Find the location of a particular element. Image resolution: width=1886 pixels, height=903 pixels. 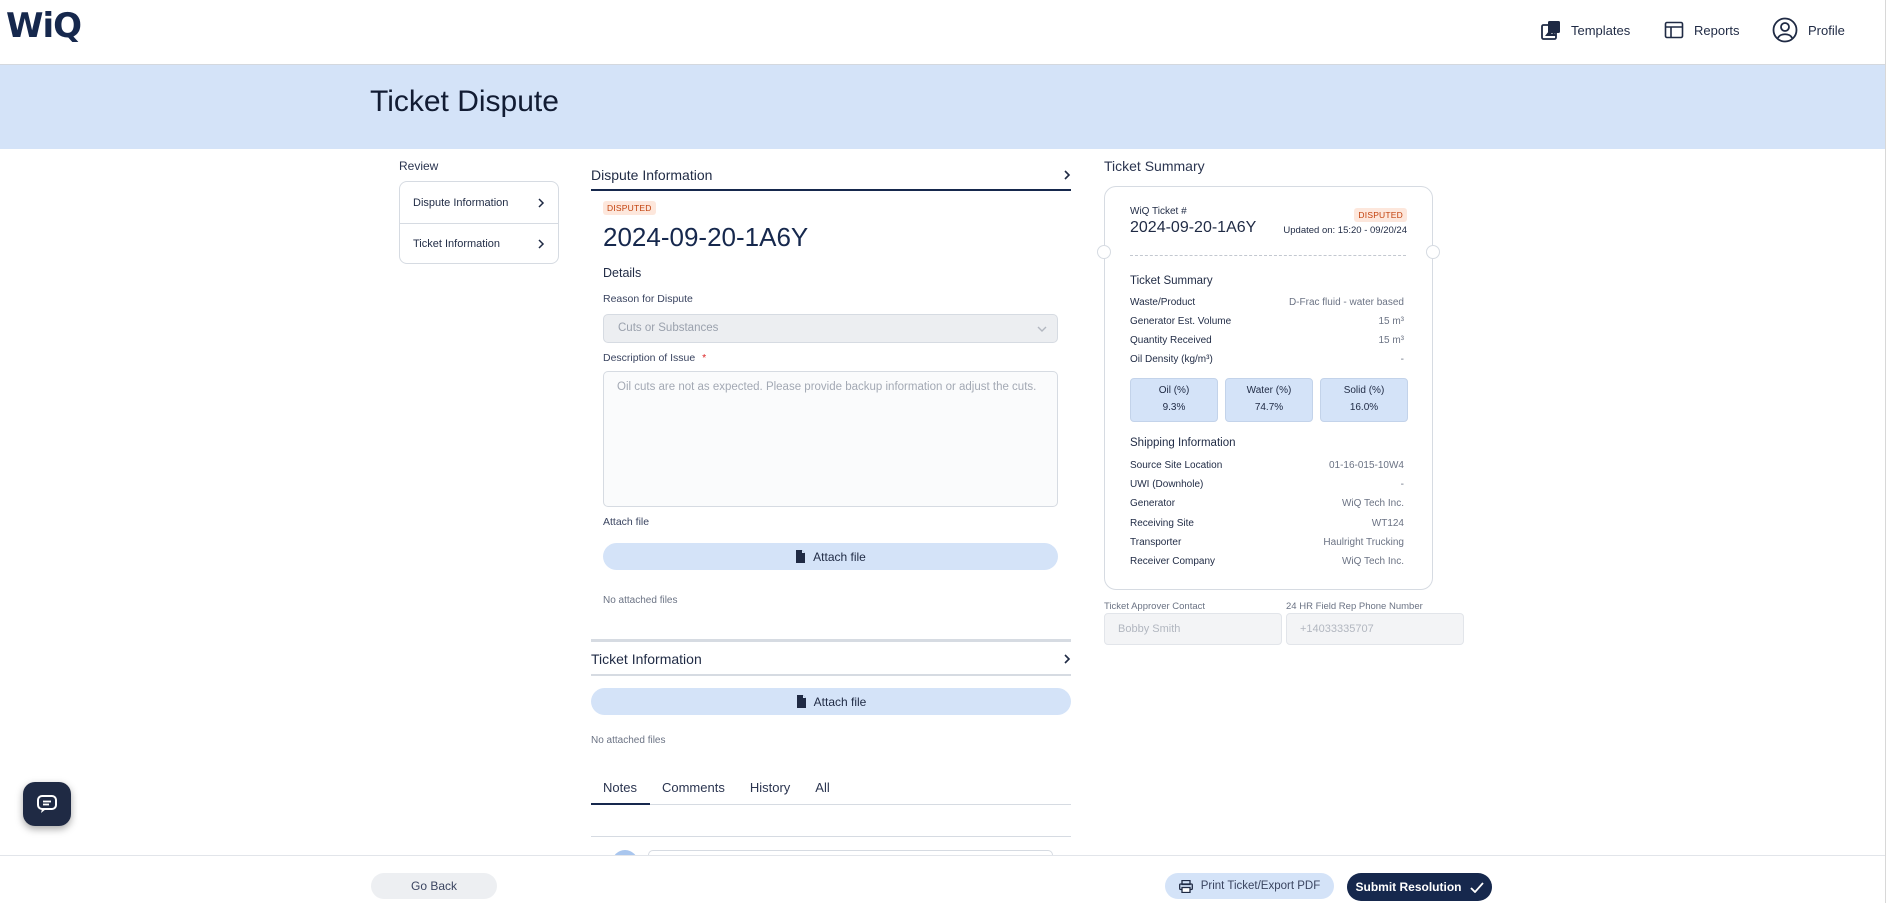

printer-icon is located at coordinates (1185, 886).